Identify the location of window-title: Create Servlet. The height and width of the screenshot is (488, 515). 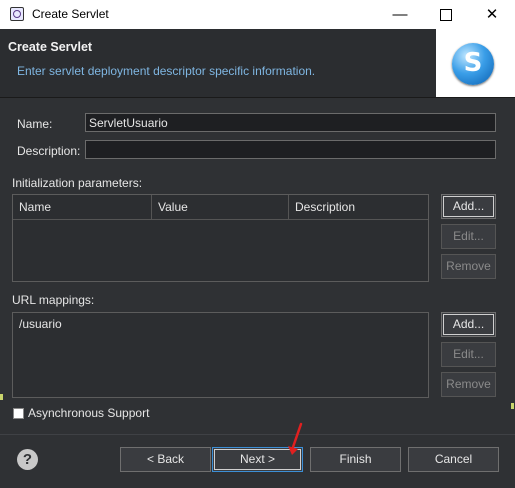
(70, 14).